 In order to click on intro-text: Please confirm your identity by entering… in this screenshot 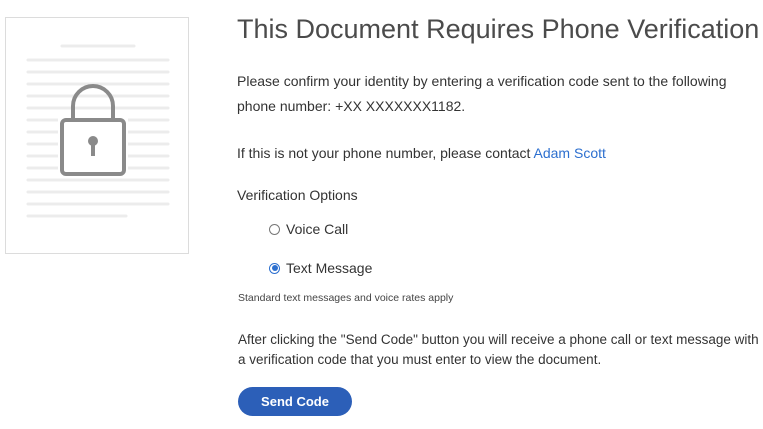, I will do `click(482, 93)`.